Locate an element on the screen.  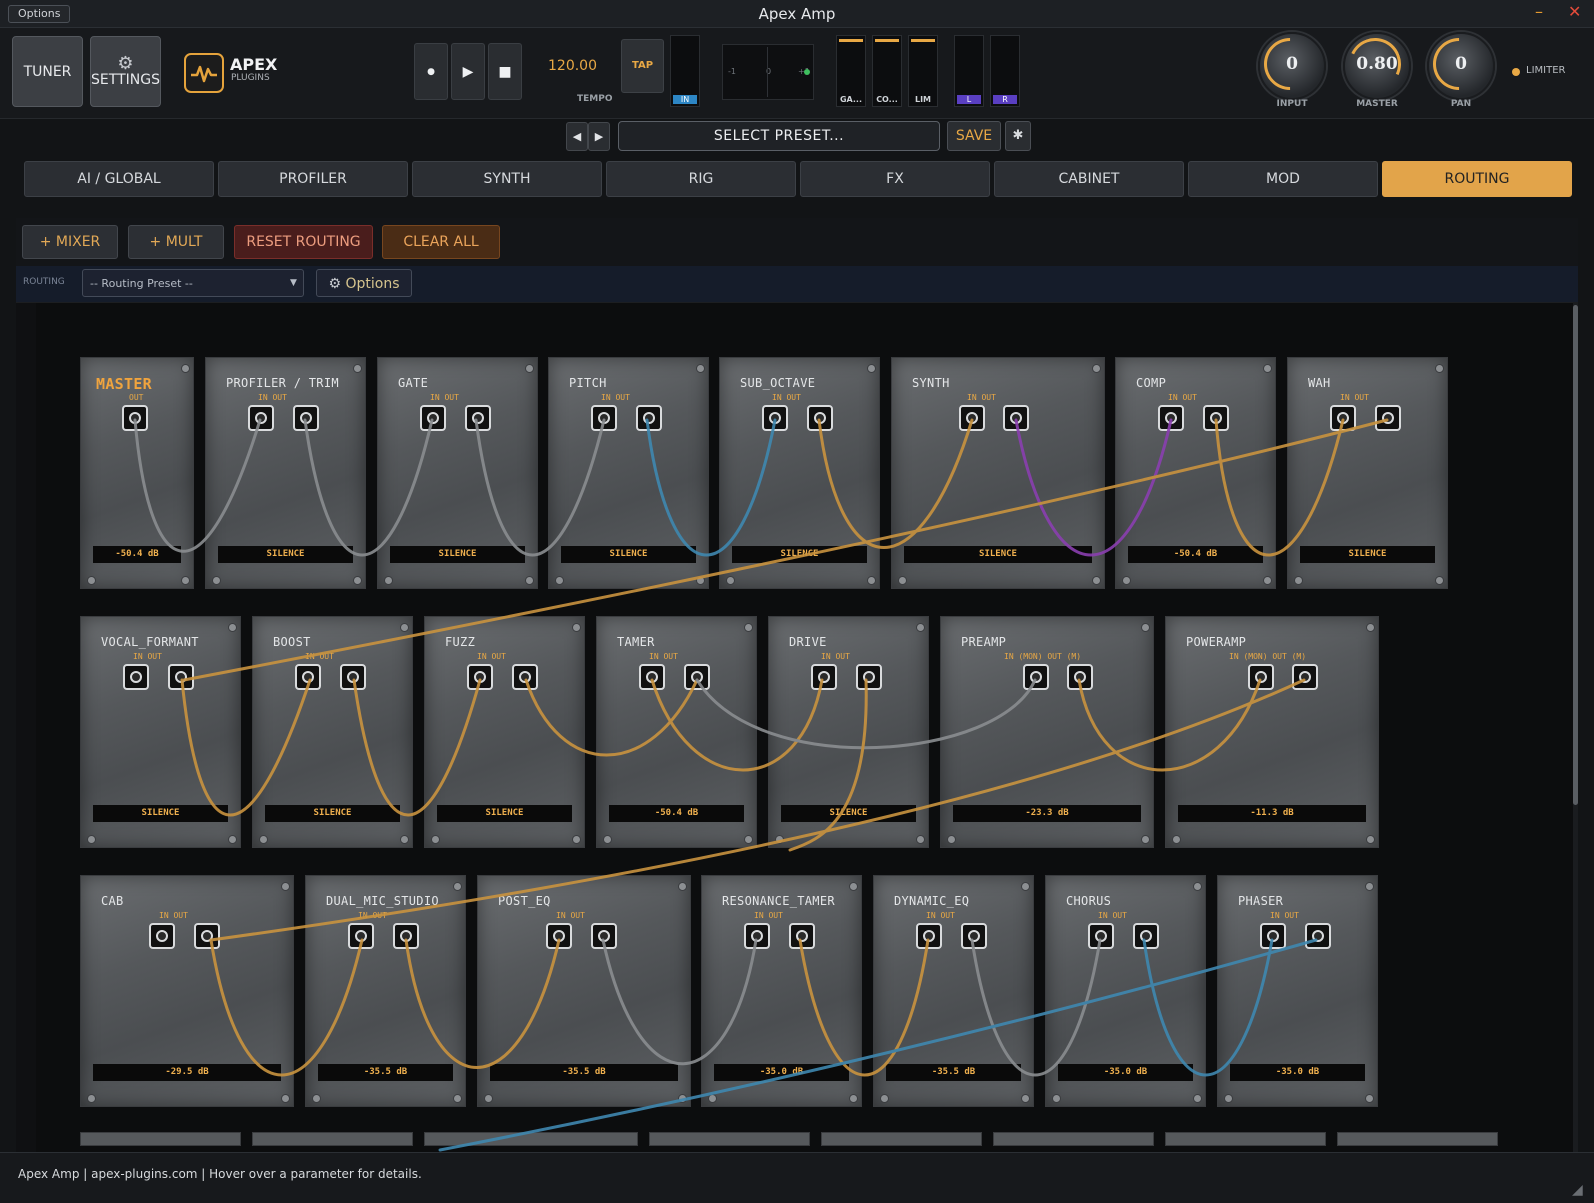
preset-star-button: ✱ is located at coordinates (1018, 136).